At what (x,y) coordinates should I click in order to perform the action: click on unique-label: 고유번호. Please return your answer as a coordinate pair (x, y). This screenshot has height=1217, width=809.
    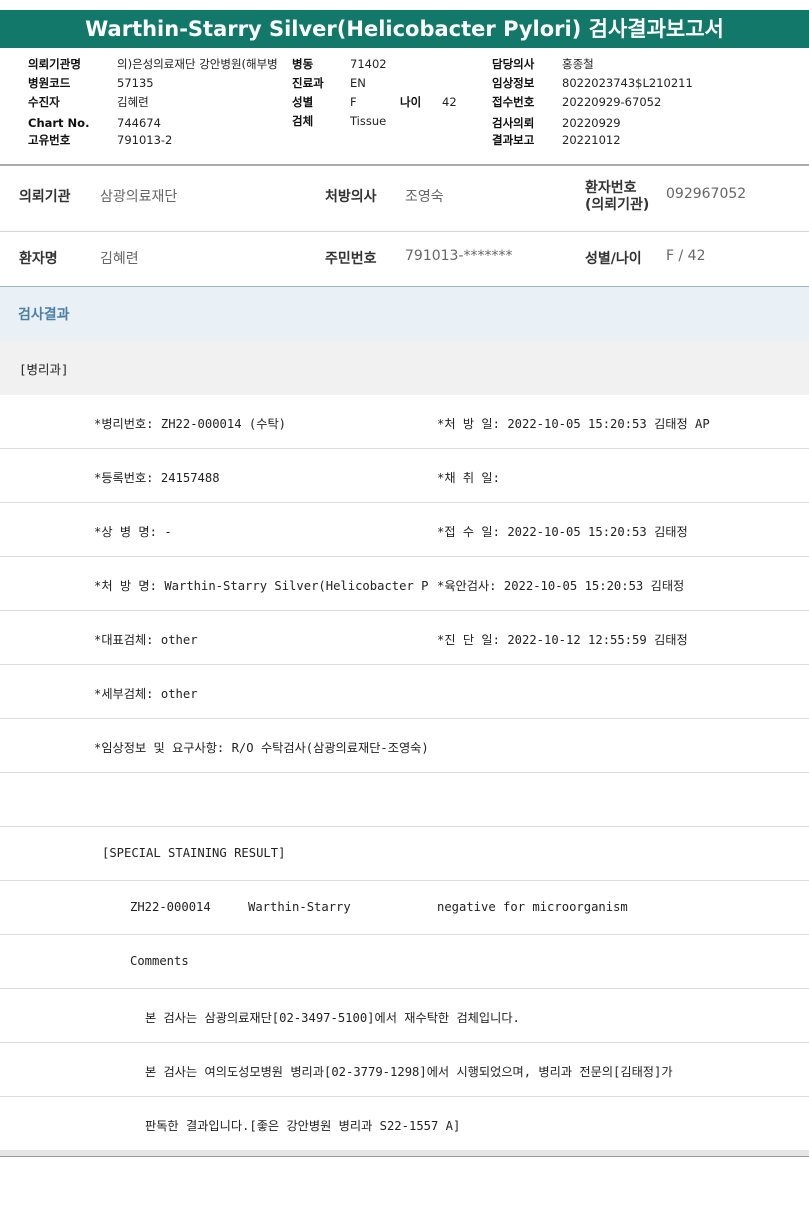
    Looking at the image, I should click on (49, 140).